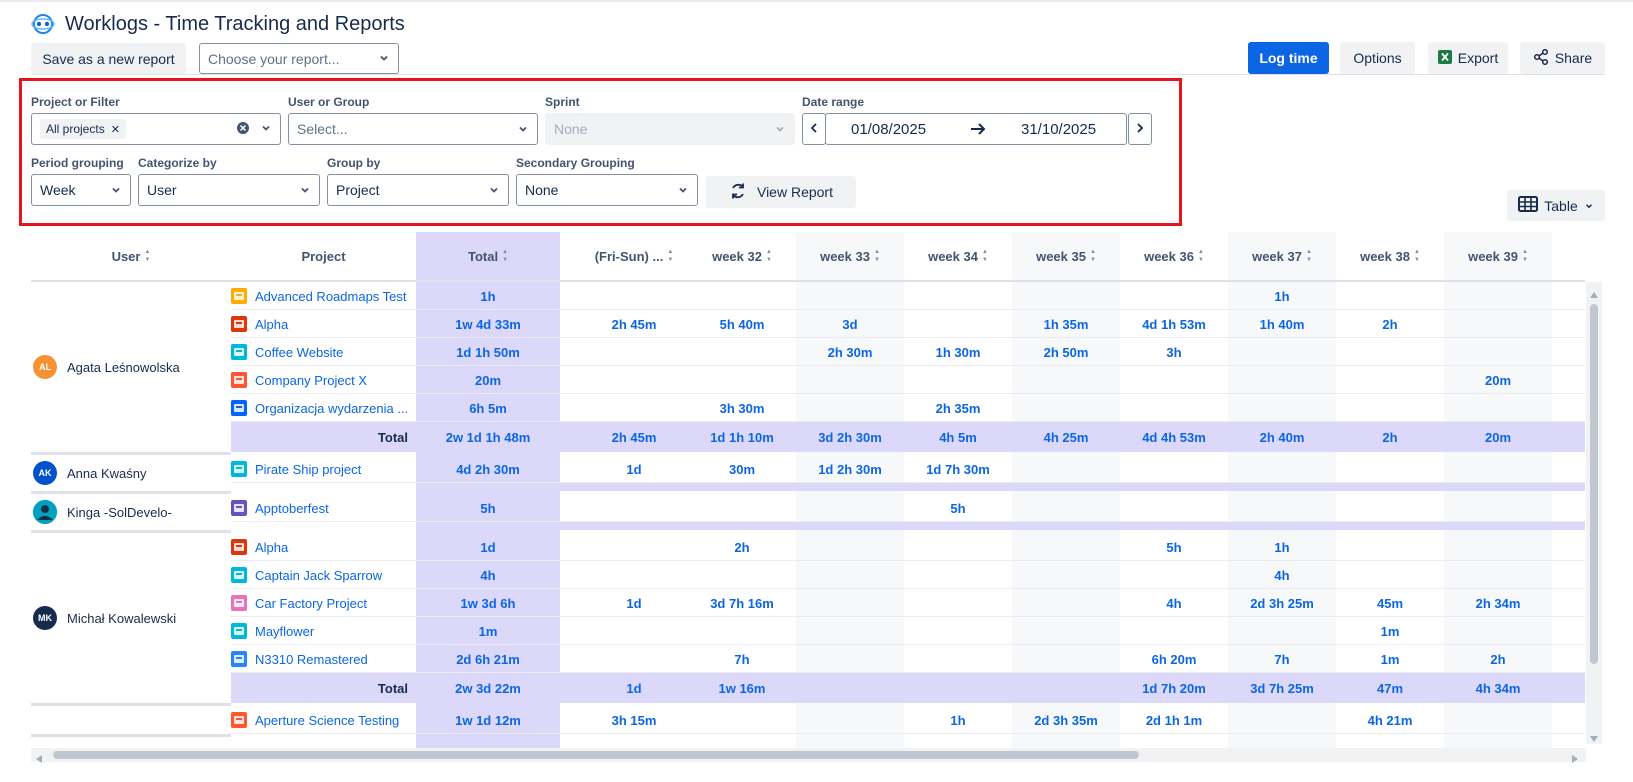  Describe the element at coordinates (308, 469) in the screenshot. I see `project-name-link: Pirate Ship project` at that location.